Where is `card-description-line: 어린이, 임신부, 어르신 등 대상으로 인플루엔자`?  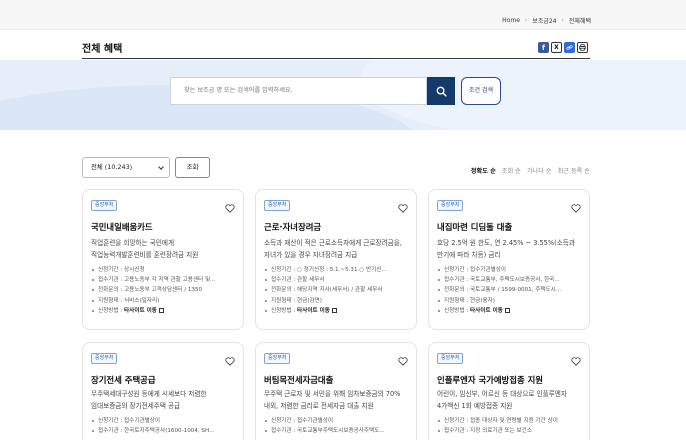 card-description-line: 어린이, 임신부, 어르신 등 대상으로 인플루엔자 is located at coordinates (502, 394).